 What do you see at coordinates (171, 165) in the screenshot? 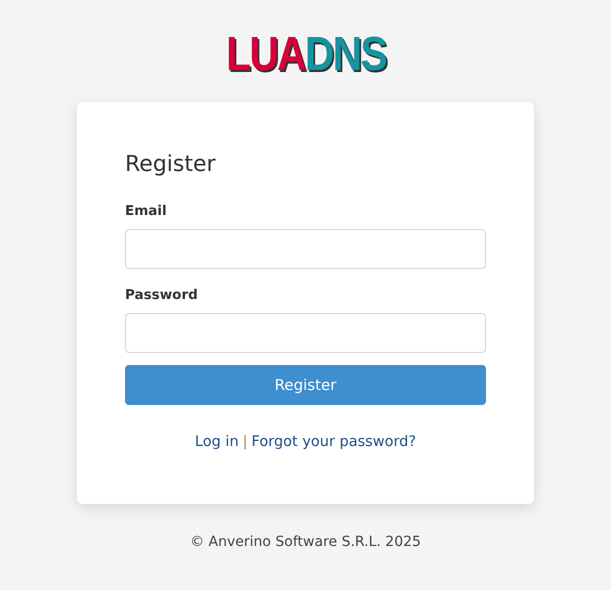
I see `form-title: Register` at bounding box center [171, 165].